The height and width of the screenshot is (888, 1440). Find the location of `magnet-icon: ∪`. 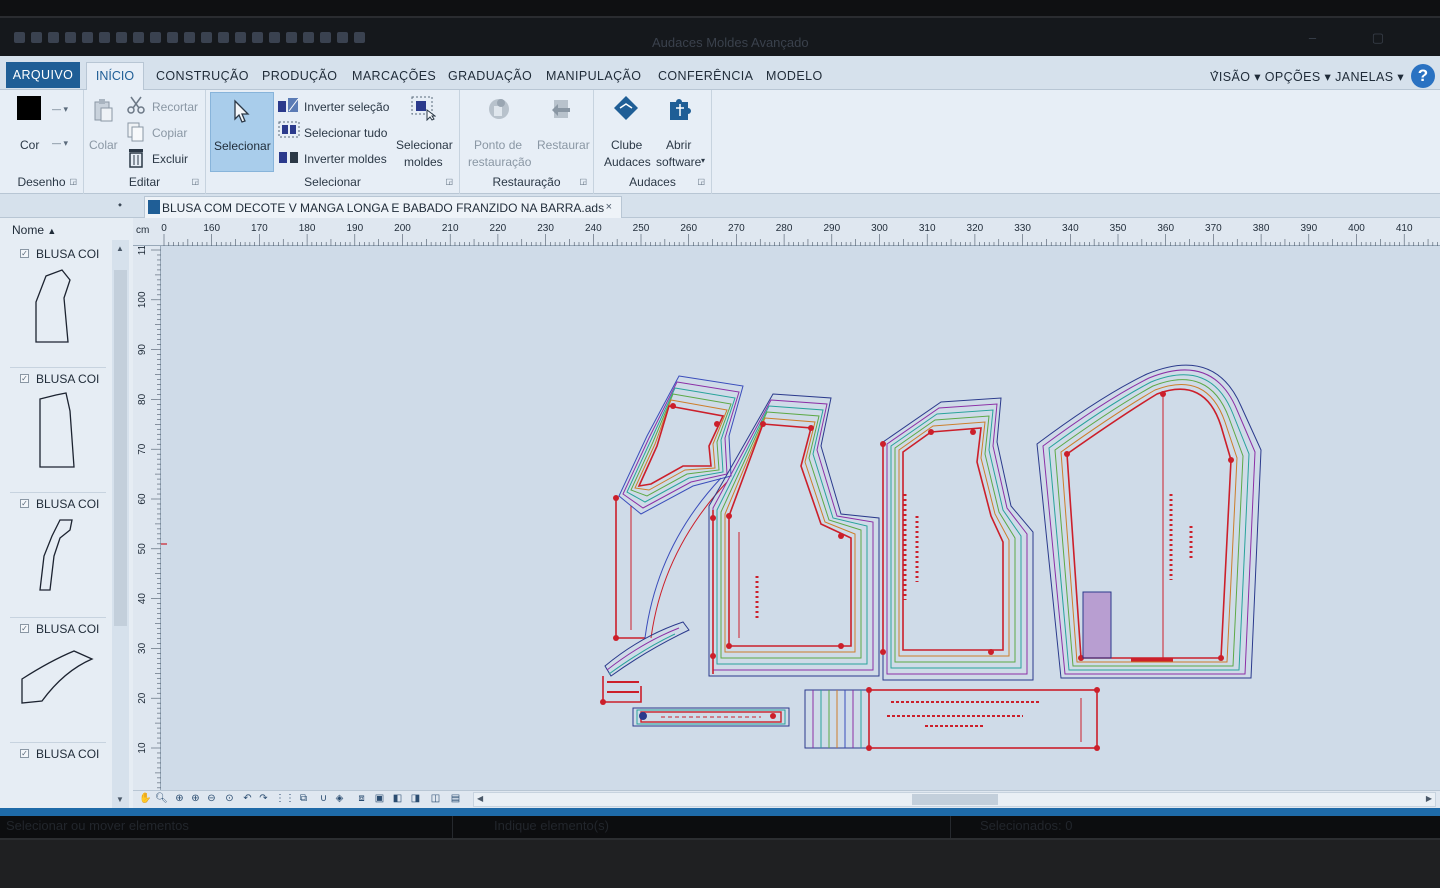

magnet-icon: ∪ is located at coordinates (323, 799).